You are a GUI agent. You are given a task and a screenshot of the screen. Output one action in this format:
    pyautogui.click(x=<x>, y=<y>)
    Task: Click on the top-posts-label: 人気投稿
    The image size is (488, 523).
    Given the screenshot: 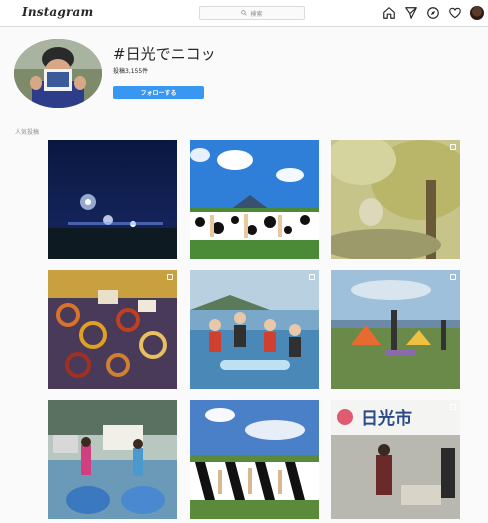 What is the action you would take?
    pyautogui.click(x=27, y=132)
    